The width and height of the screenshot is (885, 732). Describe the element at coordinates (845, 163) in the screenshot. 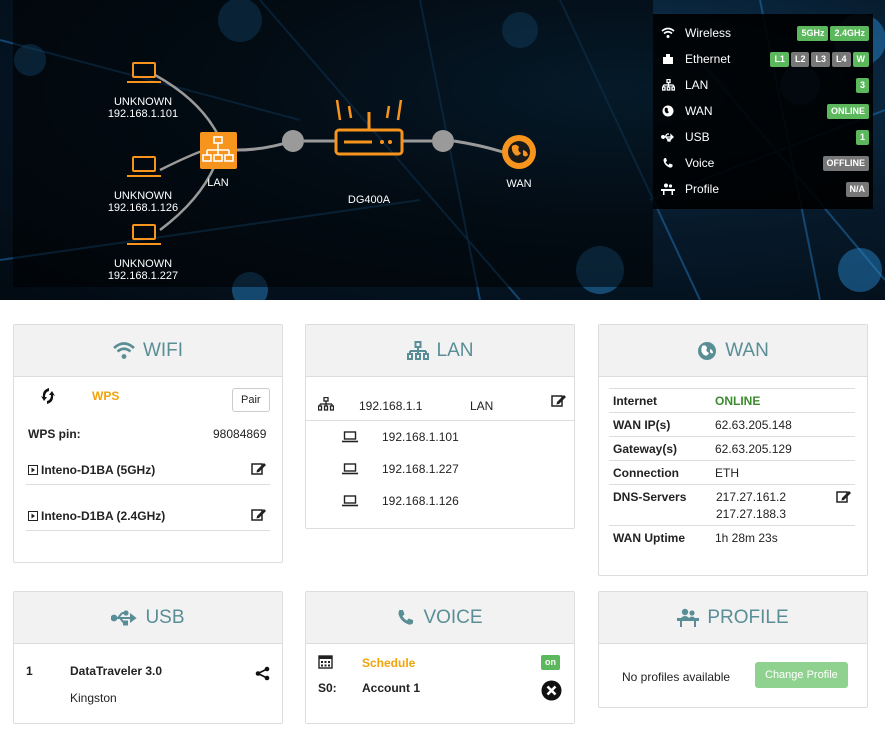

I see `status-badge: OFFLINE` at that location.